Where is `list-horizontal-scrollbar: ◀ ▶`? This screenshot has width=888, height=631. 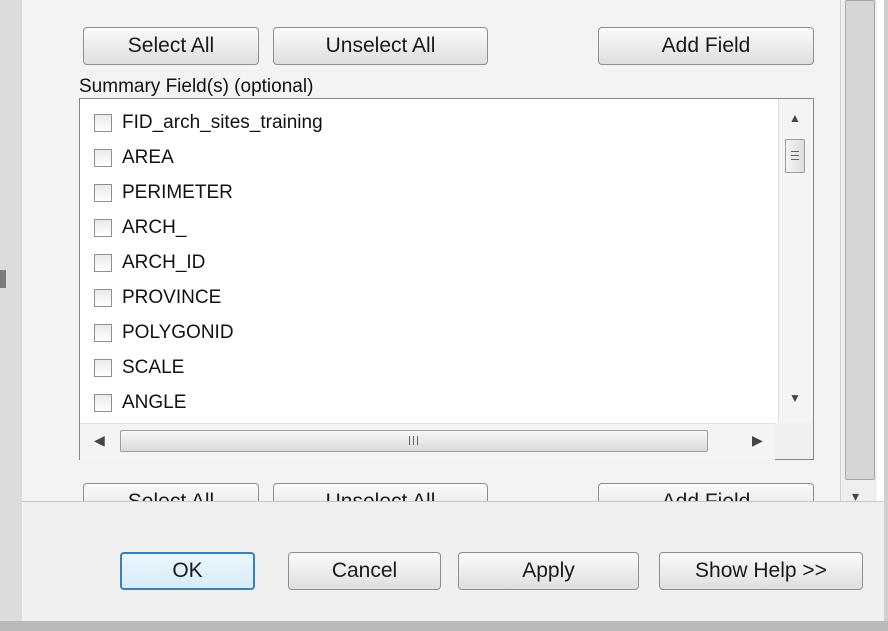 list-horizontal-scrollbar: ◀ ▶ is located at coordinates (427, 441).